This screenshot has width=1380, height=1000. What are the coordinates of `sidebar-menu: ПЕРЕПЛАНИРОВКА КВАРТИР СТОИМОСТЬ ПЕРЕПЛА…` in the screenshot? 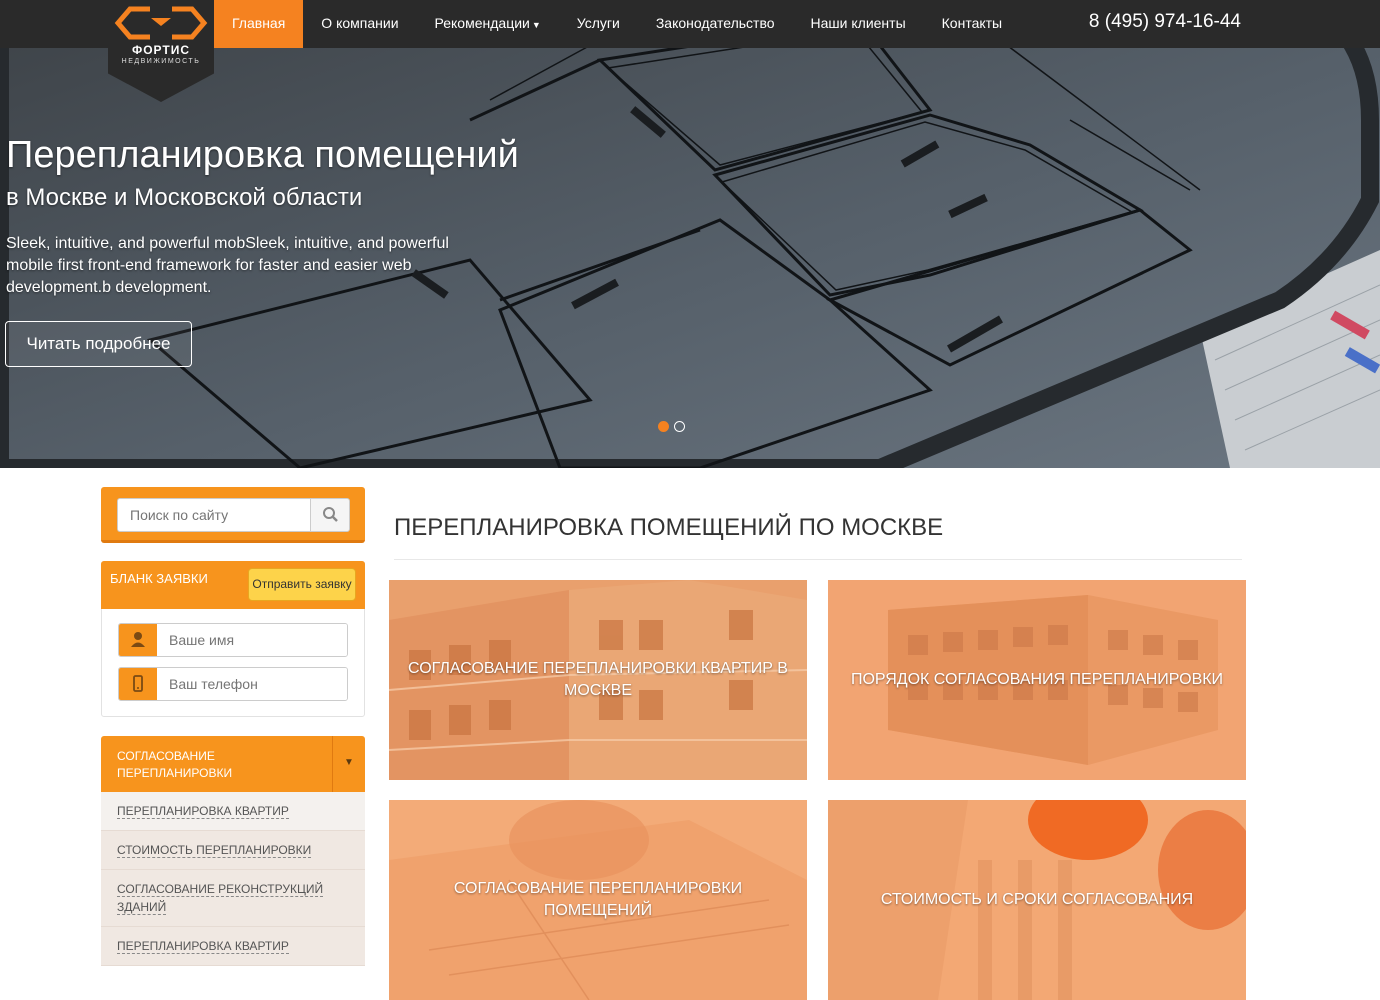 It's located at (233, 879).